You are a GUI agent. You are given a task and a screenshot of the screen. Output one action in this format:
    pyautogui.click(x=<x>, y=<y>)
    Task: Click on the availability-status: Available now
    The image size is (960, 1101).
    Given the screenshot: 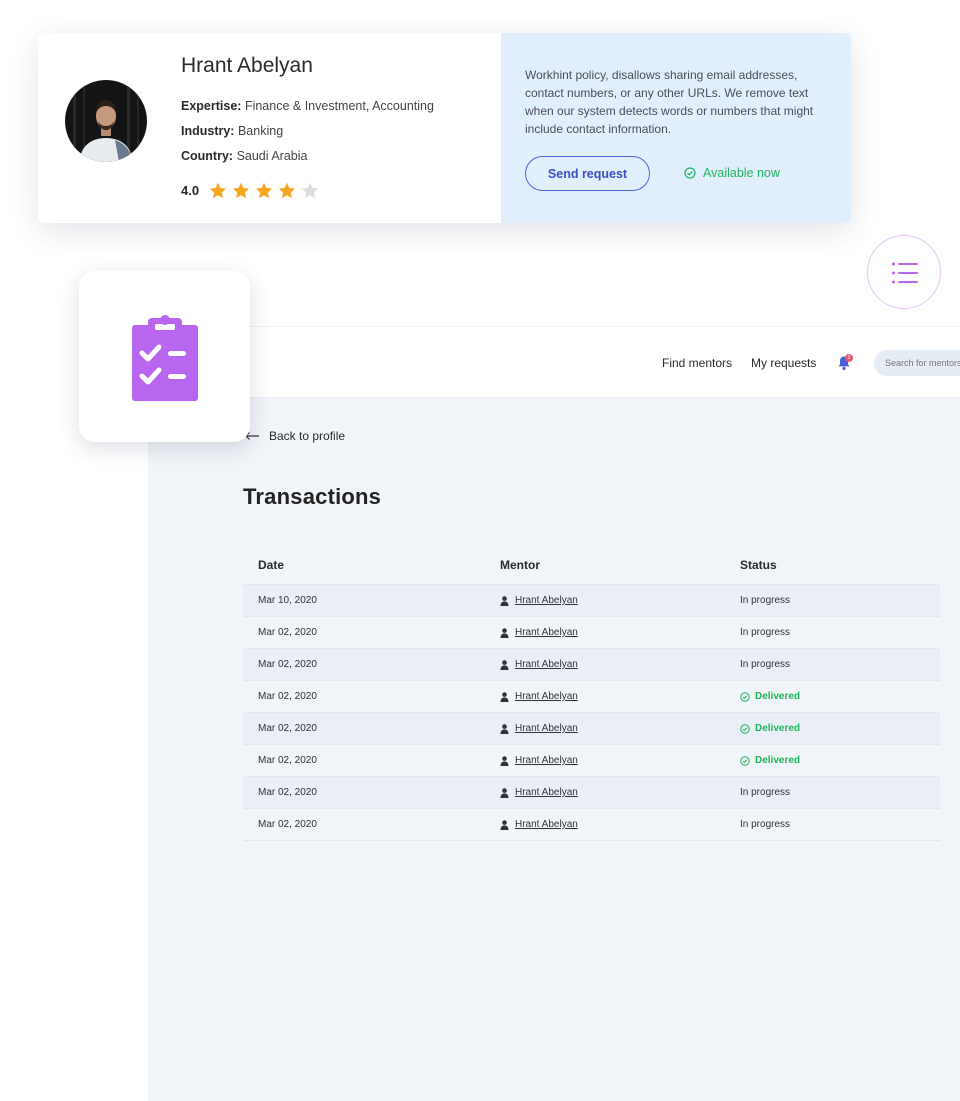 What is the action you would take?
    pyautogui.click(x=732, y=173)
    